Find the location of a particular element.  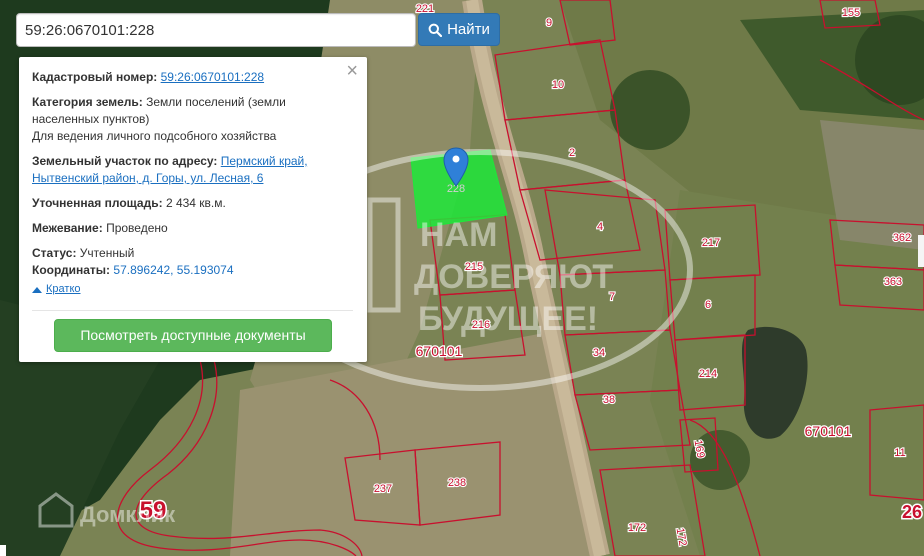

parcel-label: 214 is located at coordinates (708, 374).